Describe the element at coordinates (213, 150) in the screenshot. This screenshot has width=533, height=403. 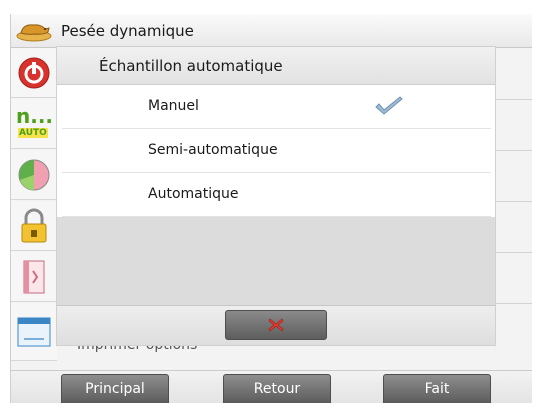
I see `option-label: Semi-automatique` at that location.